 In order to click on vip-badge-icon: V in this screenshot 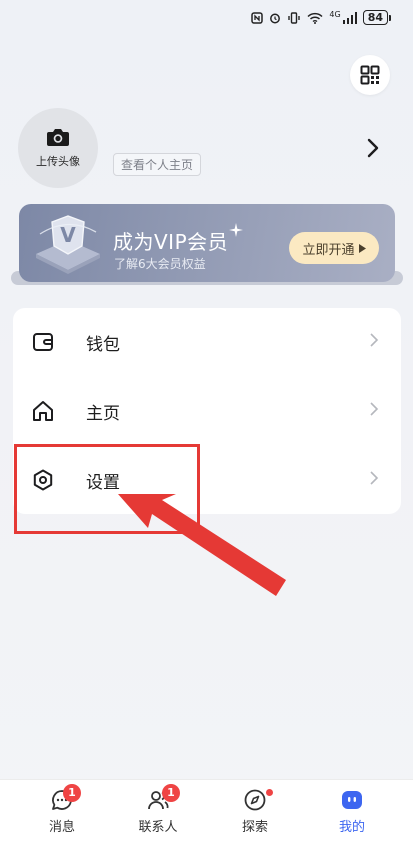, I will do `click(68, 245)`.